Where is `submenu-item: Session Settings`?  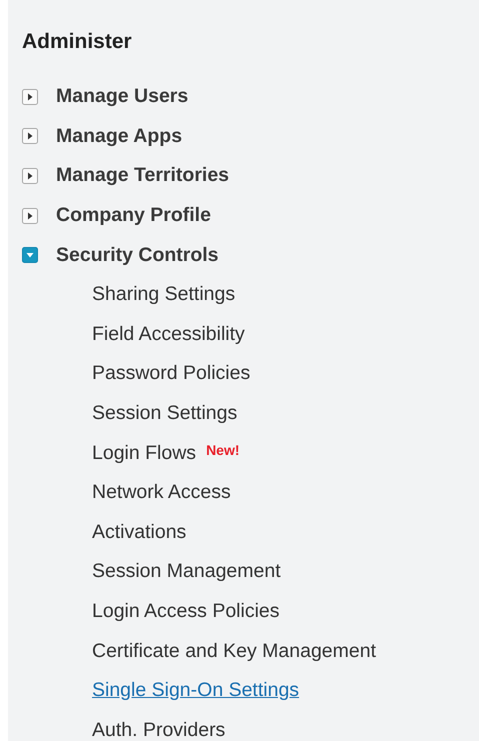
submenu-item: Session Settings is located at coordinates (165, 414).